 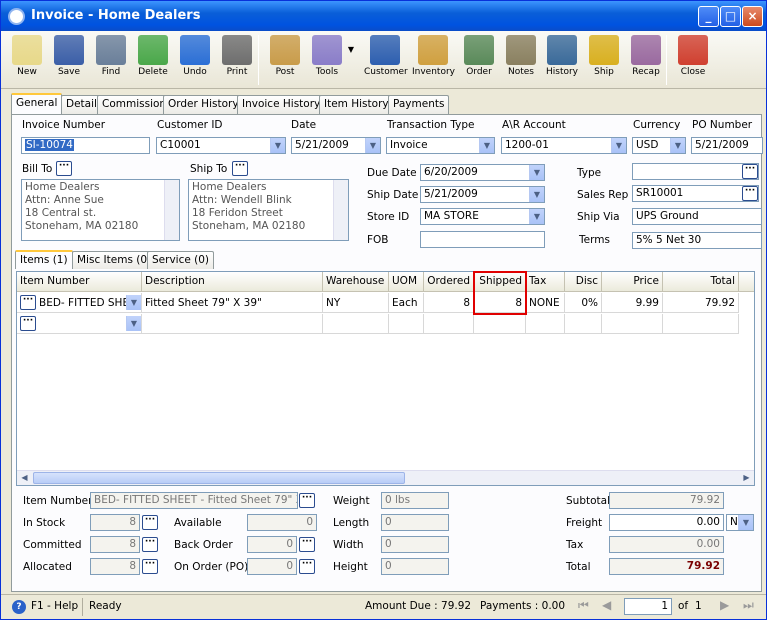 I want to click on tab-commission: Commission, so click(x=134, y=104).